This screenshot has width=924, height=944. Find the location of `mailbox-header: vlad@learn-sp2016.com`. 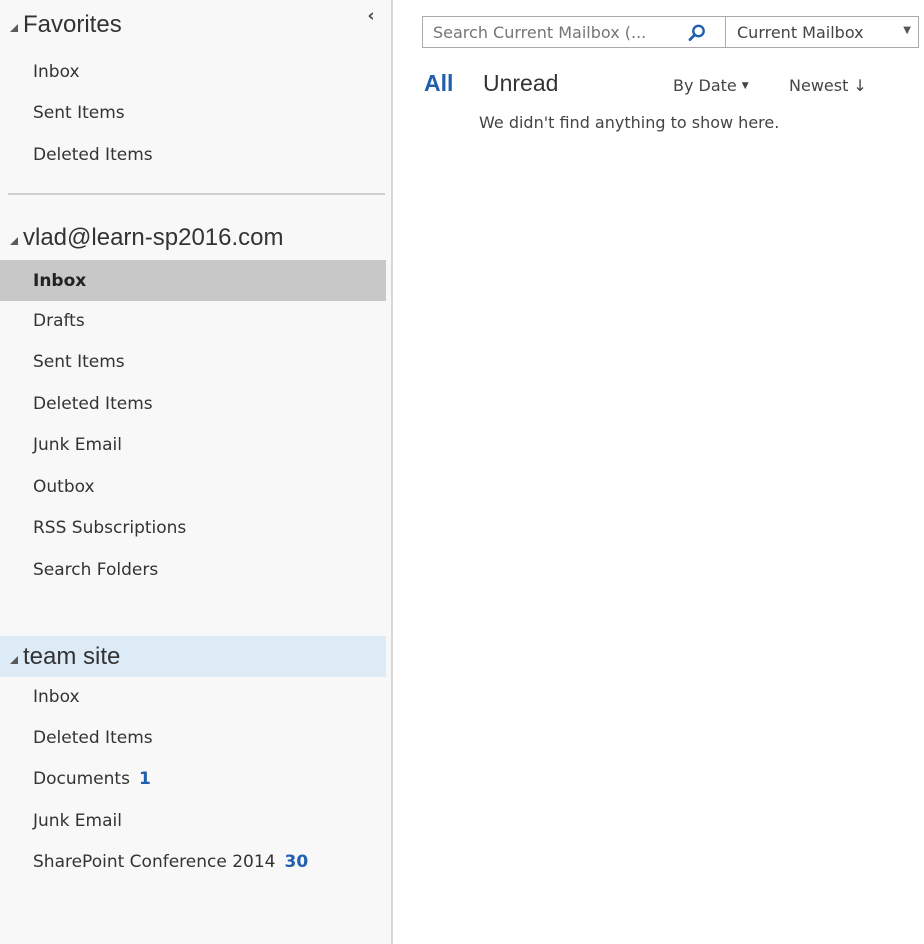

mailbox-header: vlad@learn-sp2016.com is located at coordinates (193, 237).